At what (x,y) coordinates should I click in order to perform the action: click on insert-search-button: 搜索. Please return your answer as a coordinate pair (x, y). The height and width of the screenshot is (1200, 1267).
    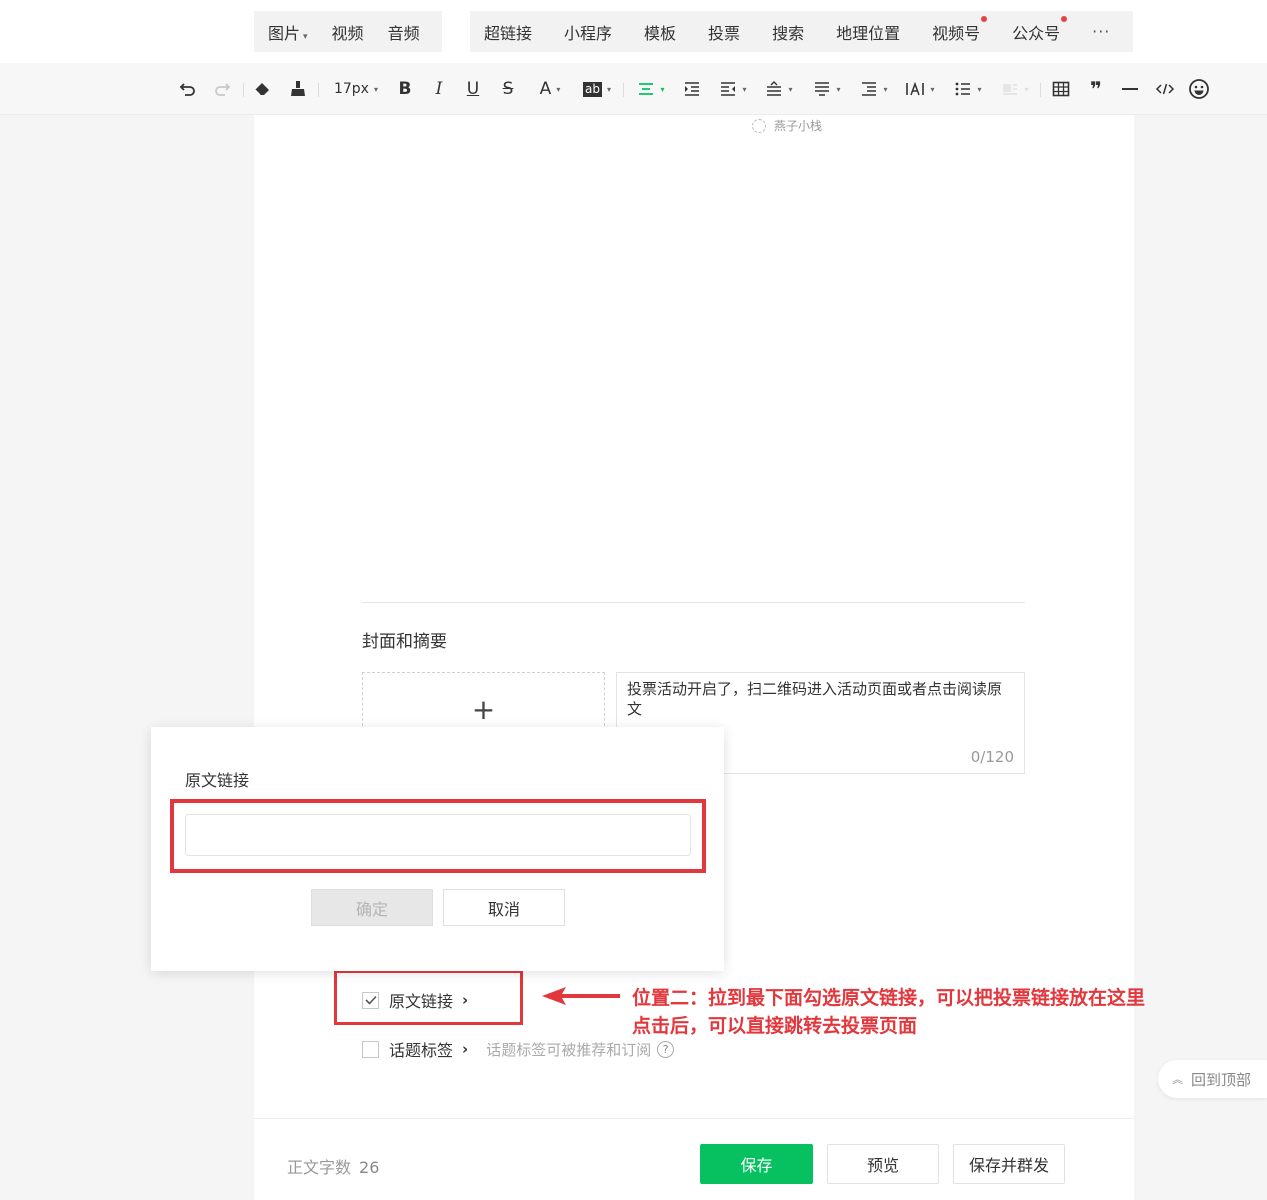
    Looking at the image, I should click on (788, 32).